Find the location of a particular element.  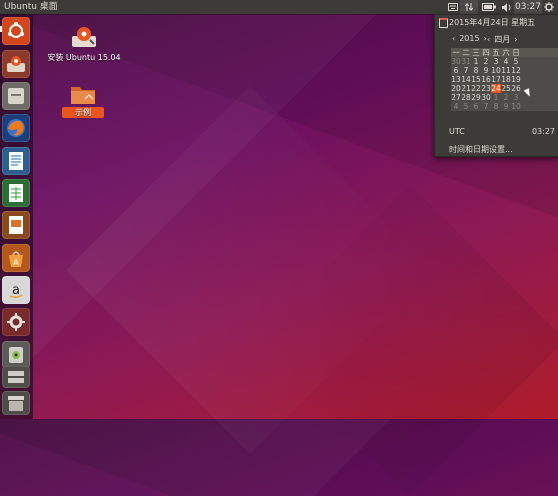

amazon-icon: a is located at coordinates (16, 291).